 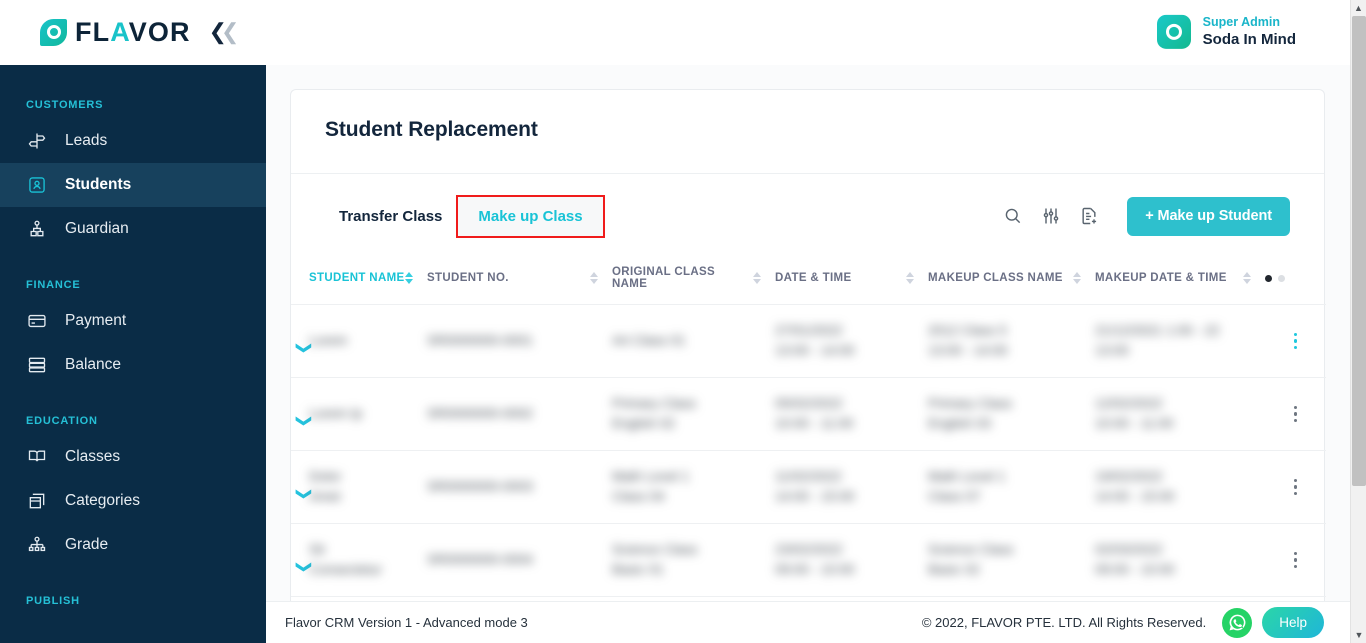 What do you see at coordinates (37, 229) in the screenshot?
I see `guardian-icon` at bounding box center [37, 229].